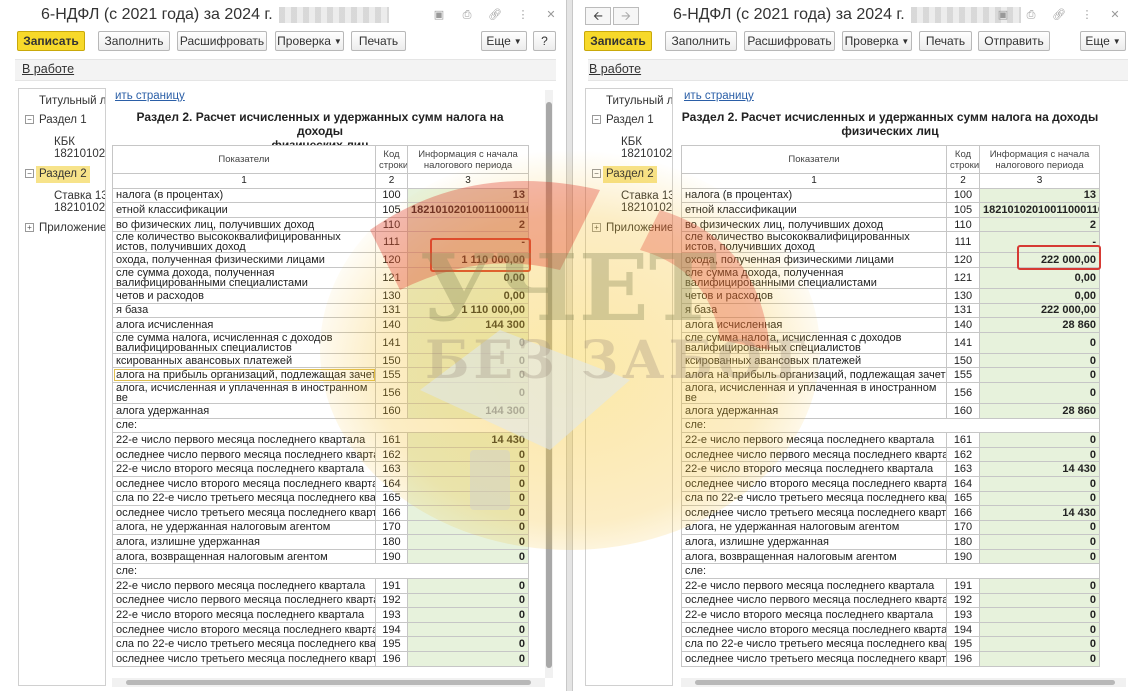 The height and width of the screenshot is (691, 1130). Describe the element at coordinates (222, 41) in the screenshot. I see `decode-button: Расшифровать` at that location.